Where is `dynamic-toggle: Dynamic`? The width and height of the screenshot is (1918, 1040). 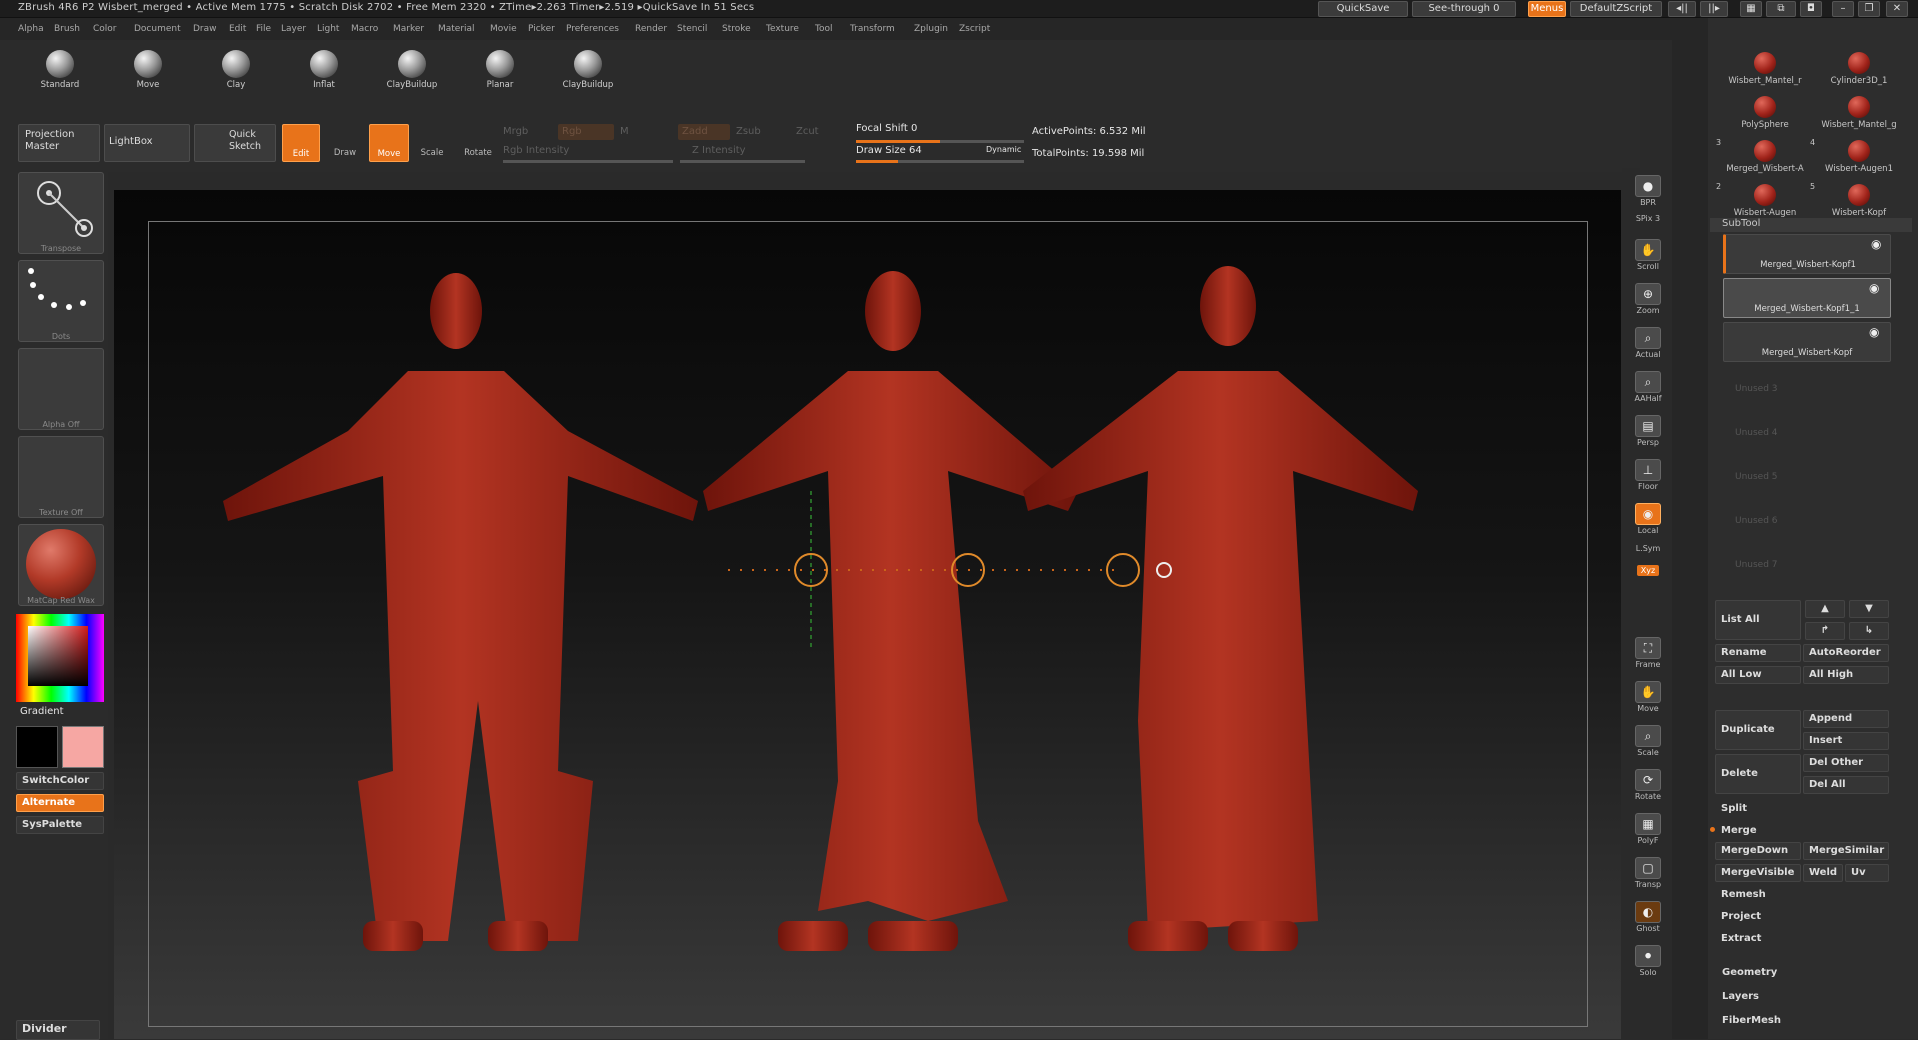
dynamic-toggle: Dynamic is located at coordinates (1003, 149).